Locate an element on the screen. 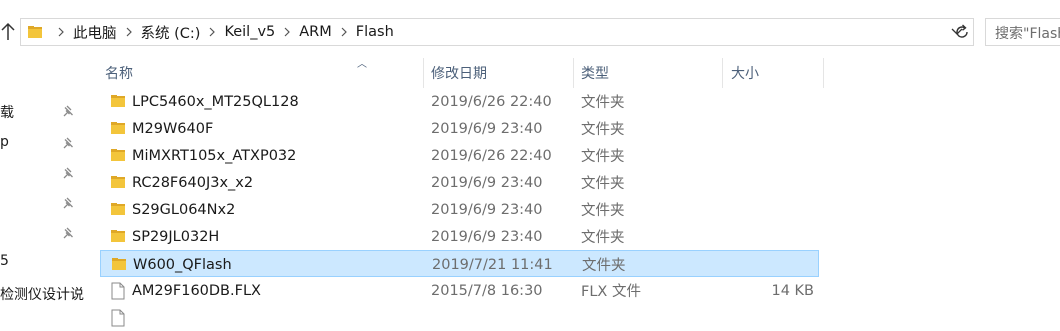 Image resolution: width=1060 pixels, height=331 pixels. folder-row: S29GL064Nx2 2019/6/9 23:40 文件夹 is located at coordinates (459, 209).